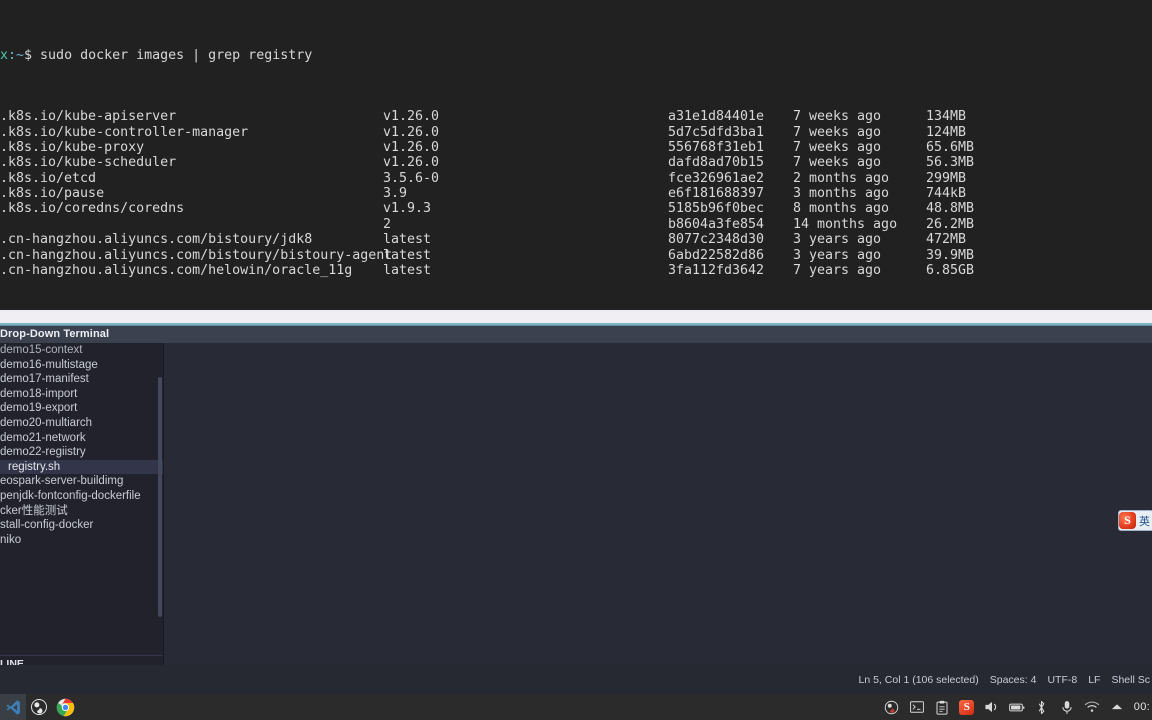 The image size is (1152, 720). I want to click on file-tree-item: niko, so click(81, 540).